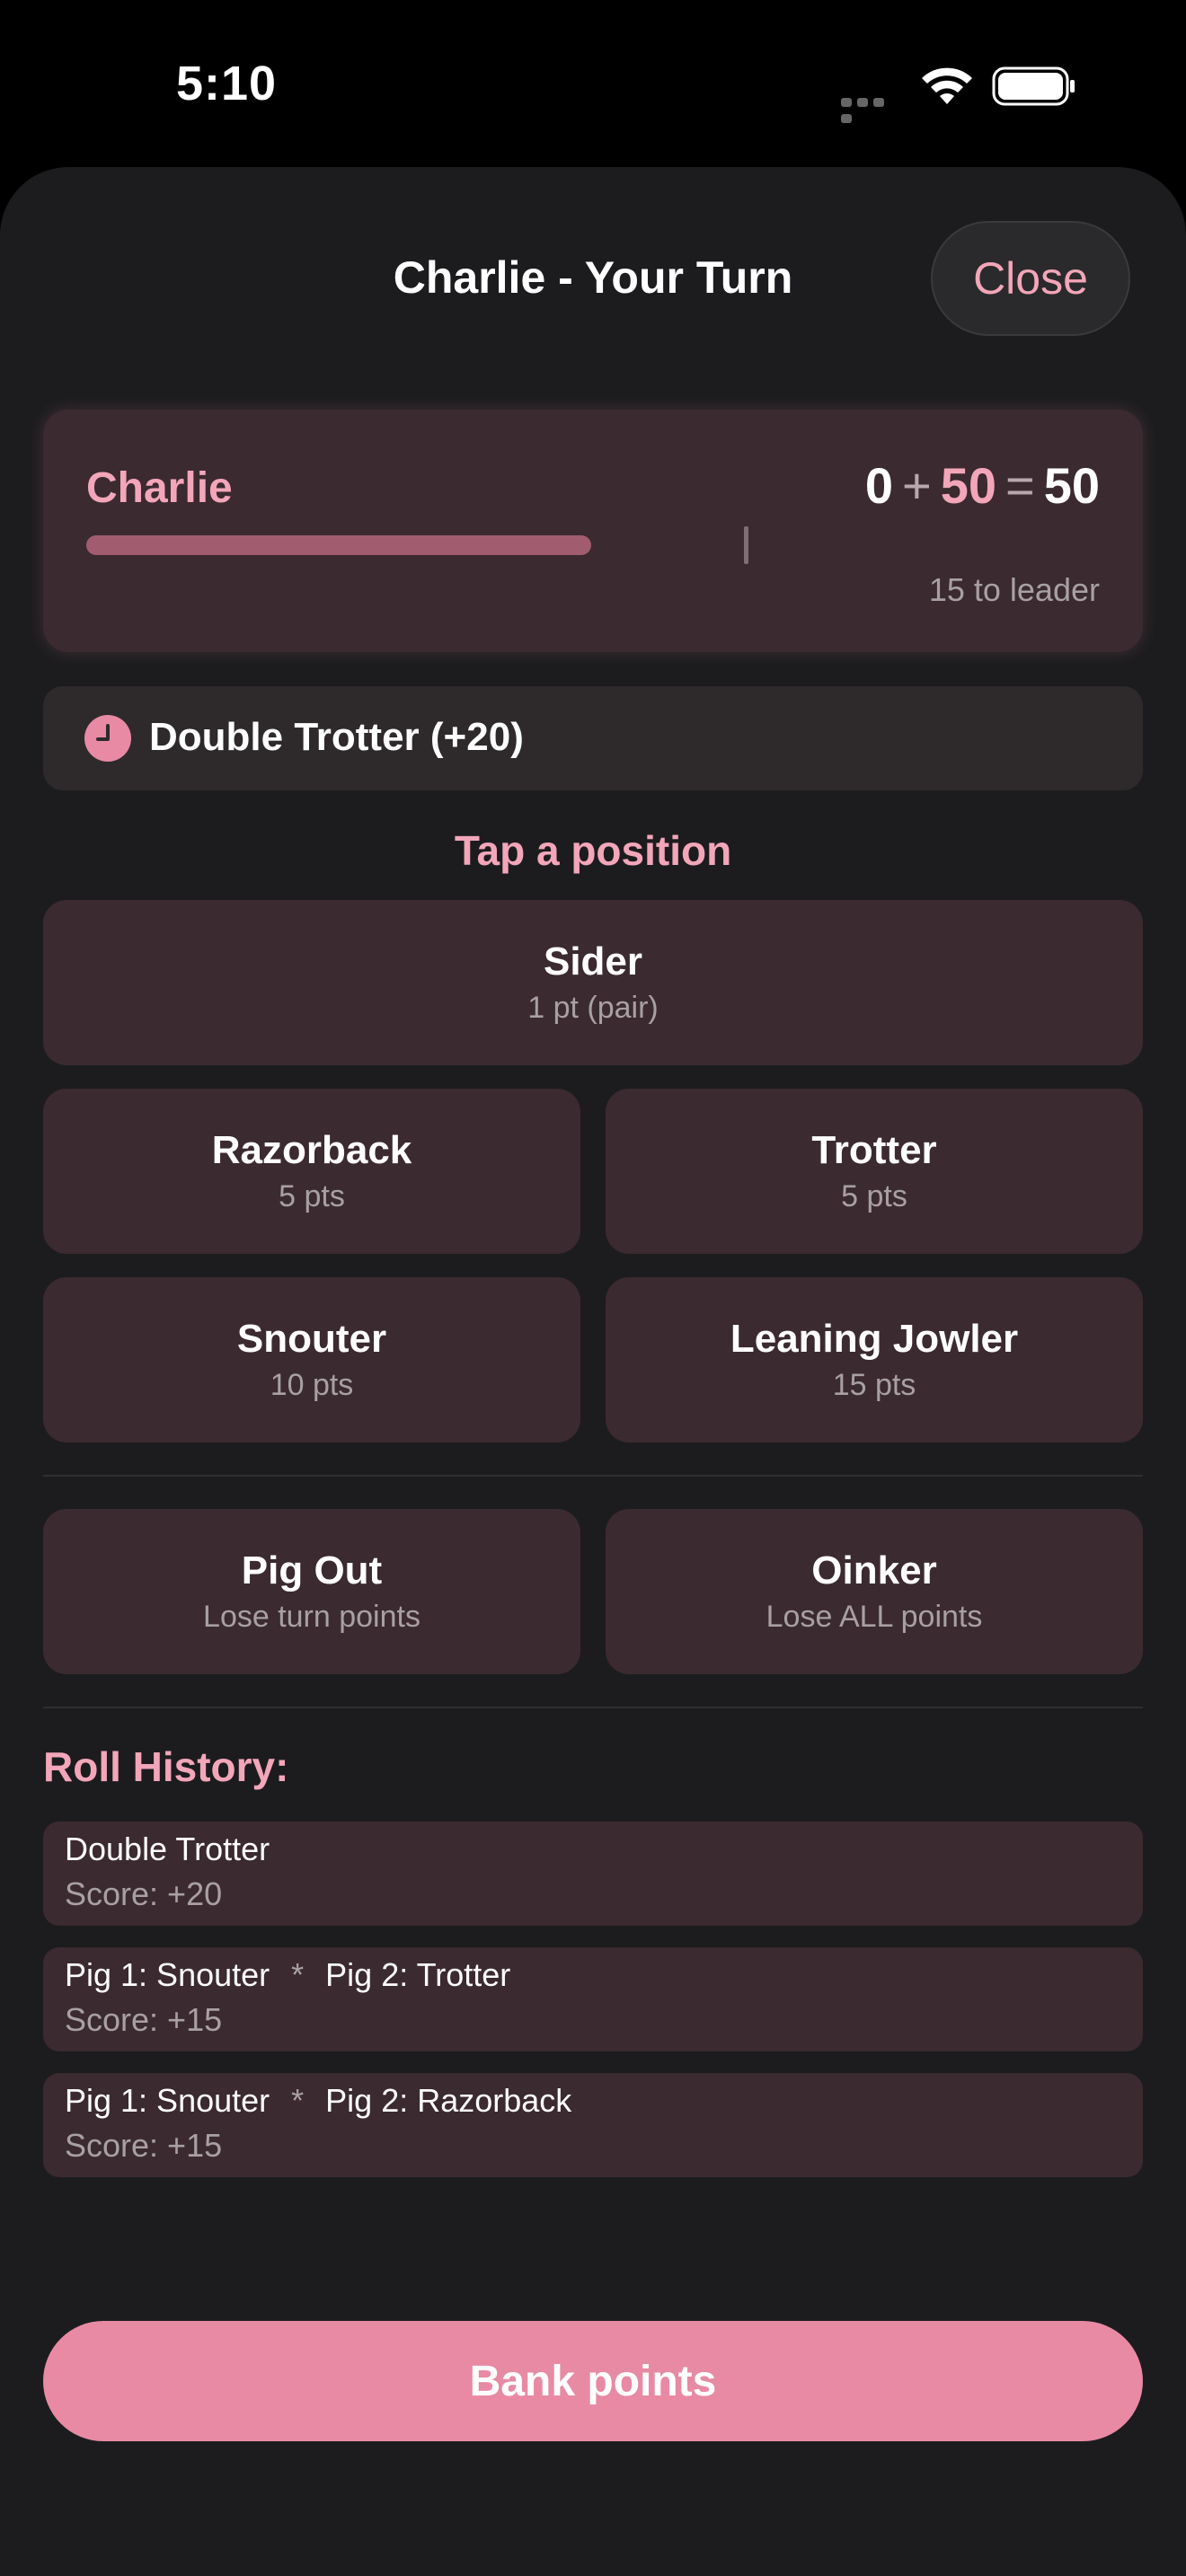  I want to click on penalty-desc: Lose turn points, so click(311, 1617).